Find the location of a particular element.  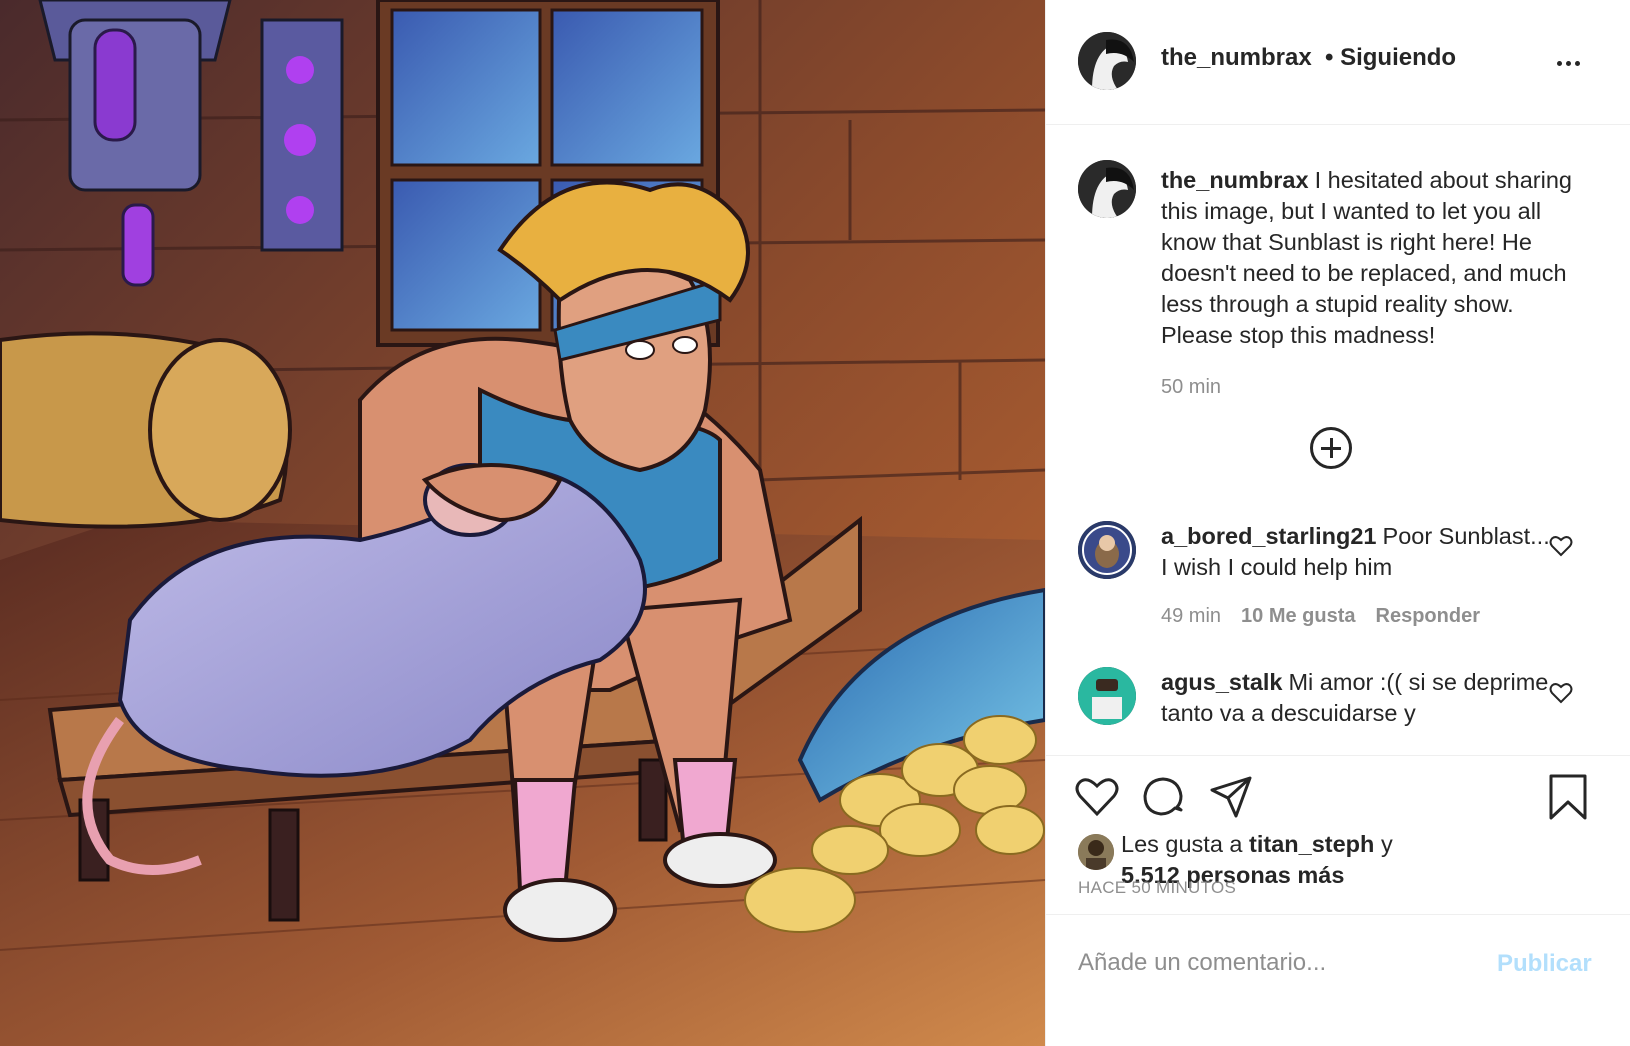

likes-connector: y is located at coordinates (1386, 844).